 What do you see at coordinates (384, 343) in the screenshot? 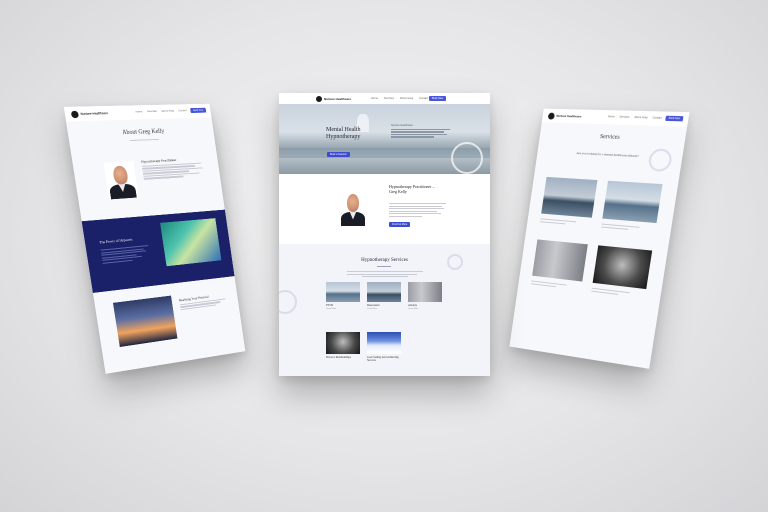
I see `service-card-goal-image` at bounding box center [384, 343].